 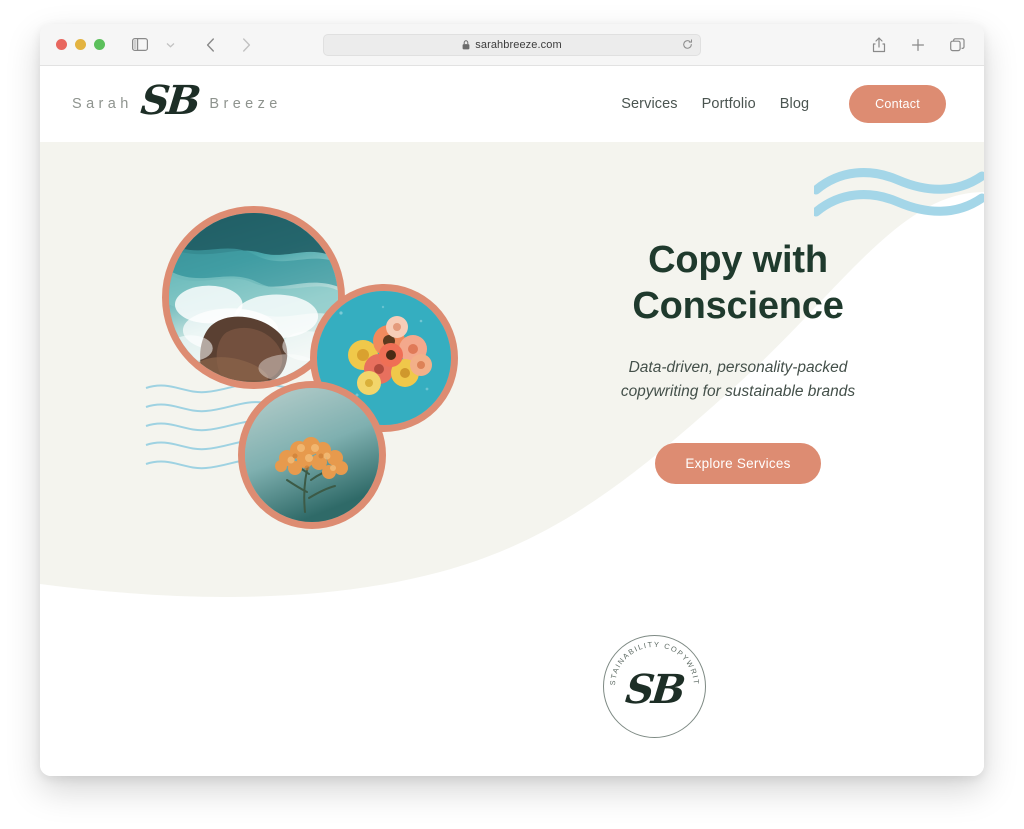 I want to click on share-icon, so click(x=879, y=45).